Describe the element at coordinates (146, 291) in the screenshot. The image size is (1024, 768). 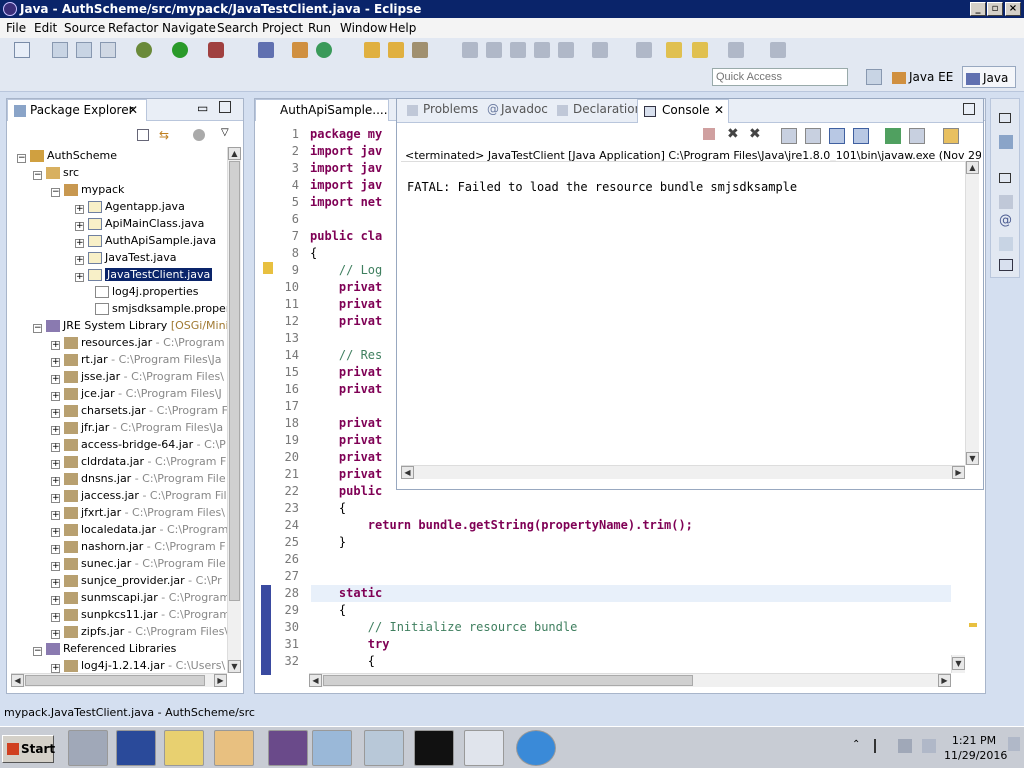
I see `tree-resource: log4j.properties` at that location.